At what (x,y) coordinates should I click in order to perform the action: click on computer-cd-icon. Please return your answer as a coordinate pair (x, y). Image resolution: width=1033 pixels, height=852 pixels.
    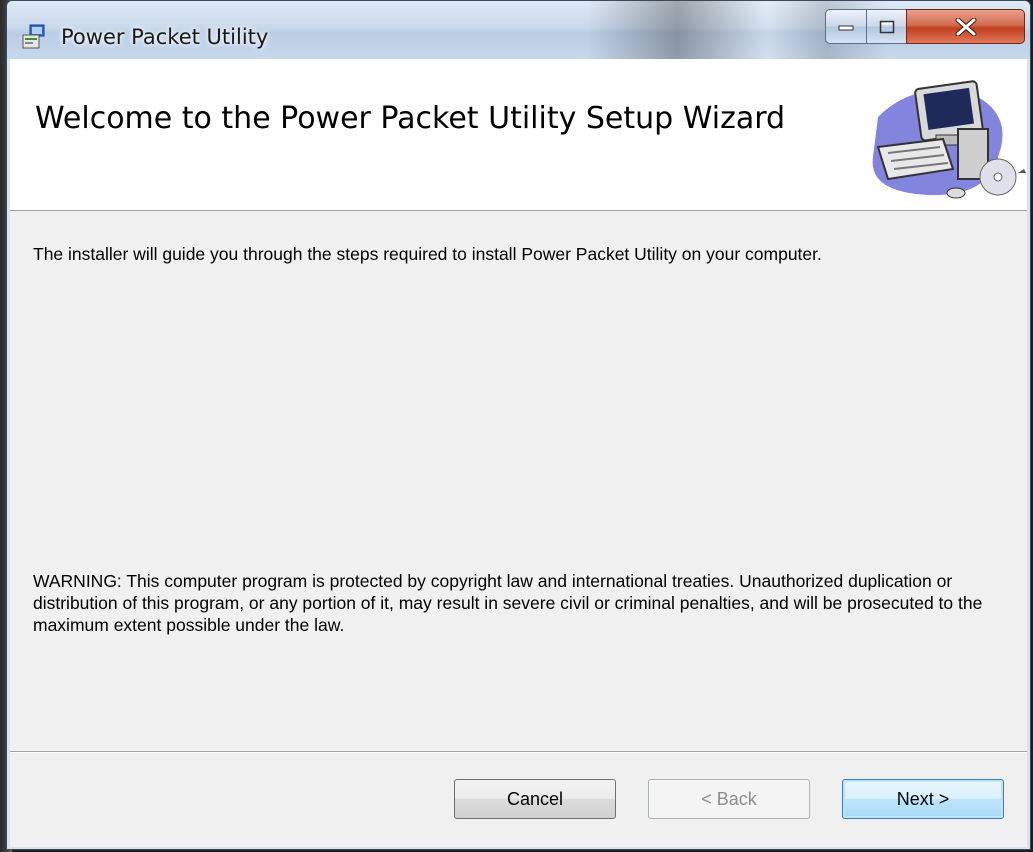
    Looking at the image, I should click on (949, 139).